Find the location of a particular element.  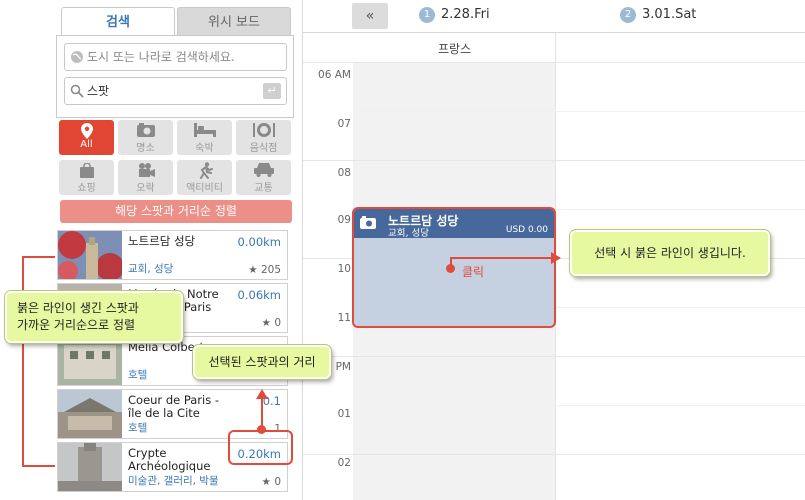

spot-item: 노트르담 성당 0.00km 교회, 성당 ★ 205 is located at coordinates (172, 255).